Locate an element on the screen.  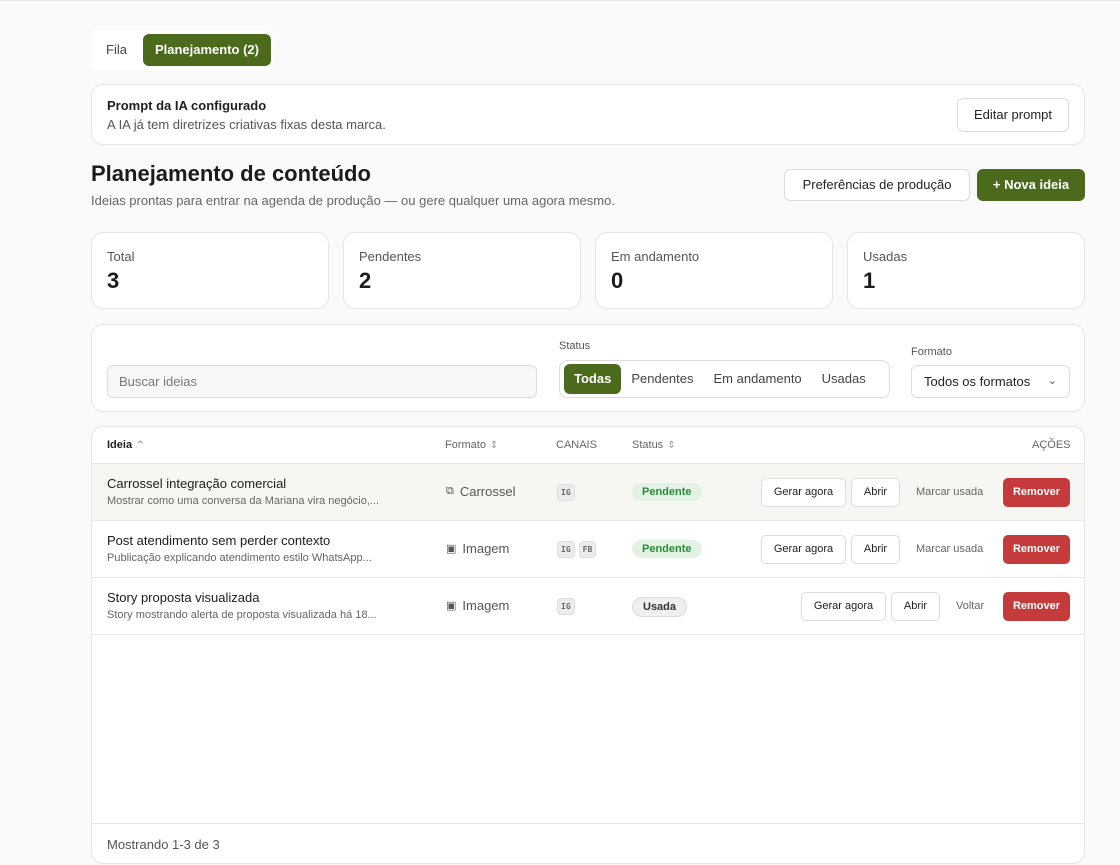
sort-asc-icon: ⌃ is located at coordinates (140, 445).